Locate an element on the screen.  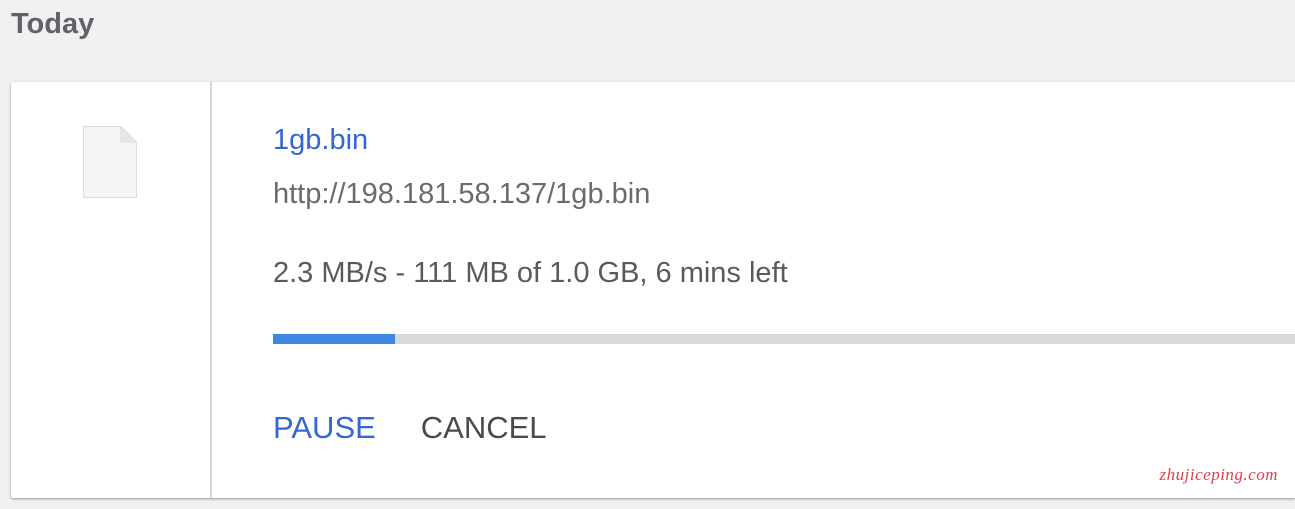
download-actions: PAUSE CANCEL is located at coordinates (410, 428).